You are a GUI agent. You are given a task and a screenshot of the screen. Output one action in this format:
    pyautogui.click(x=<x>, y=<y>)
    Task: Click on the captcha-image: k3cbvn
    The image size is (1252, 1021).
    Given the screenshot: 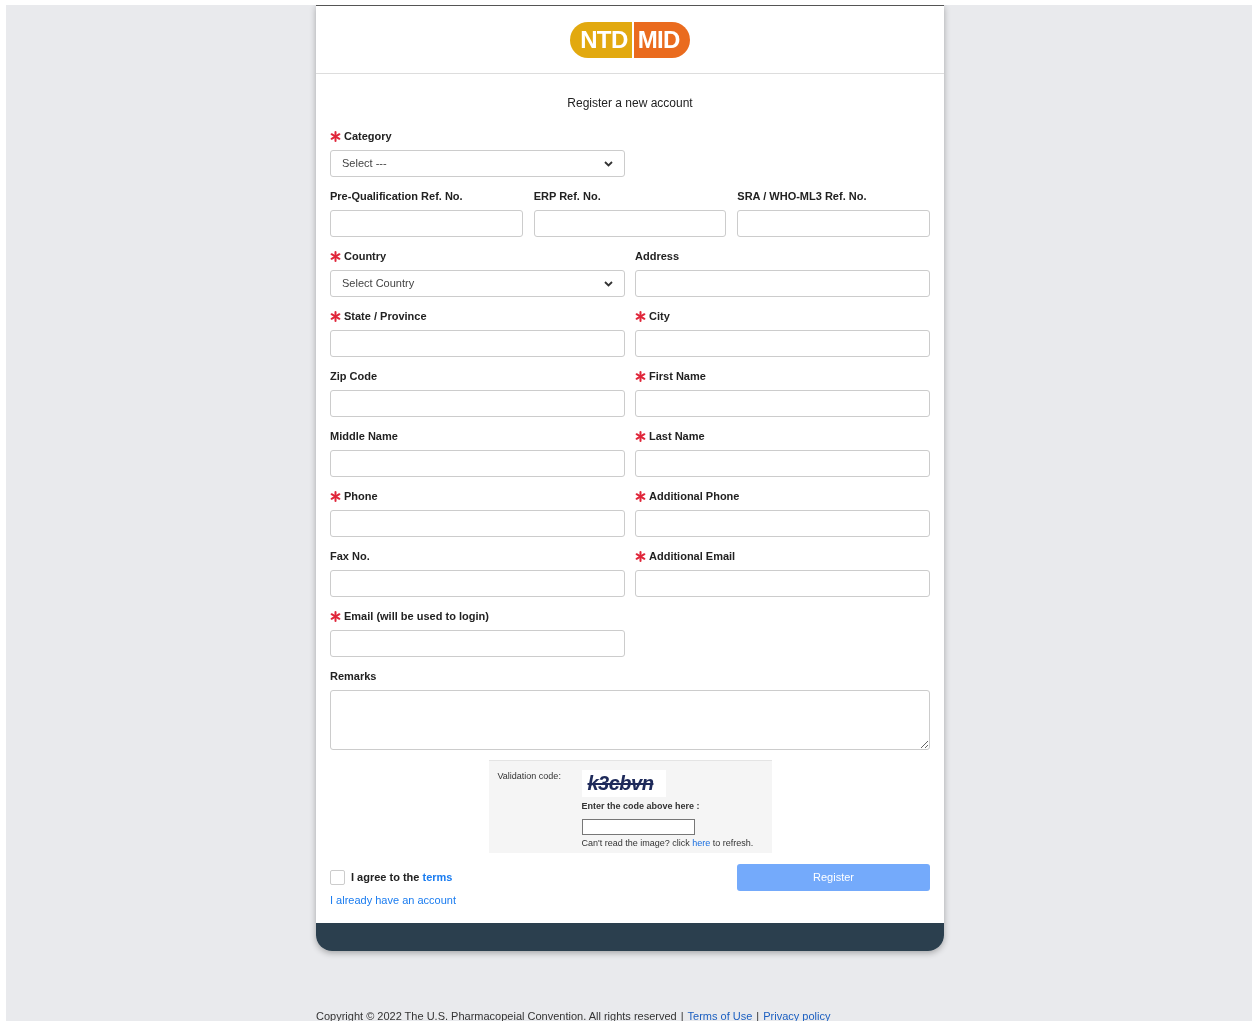 What is the action you would take?
    pyautogui.click(x=623, y=783)
    